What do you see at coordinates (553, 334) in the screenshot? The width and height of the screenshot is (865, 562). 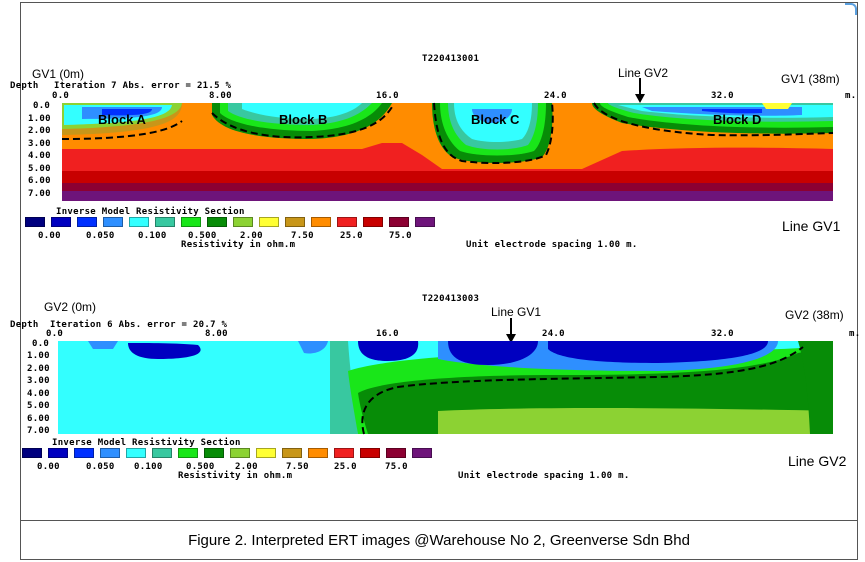 I see `x-tick-label: 24.0` at bounding box center [553, 334].